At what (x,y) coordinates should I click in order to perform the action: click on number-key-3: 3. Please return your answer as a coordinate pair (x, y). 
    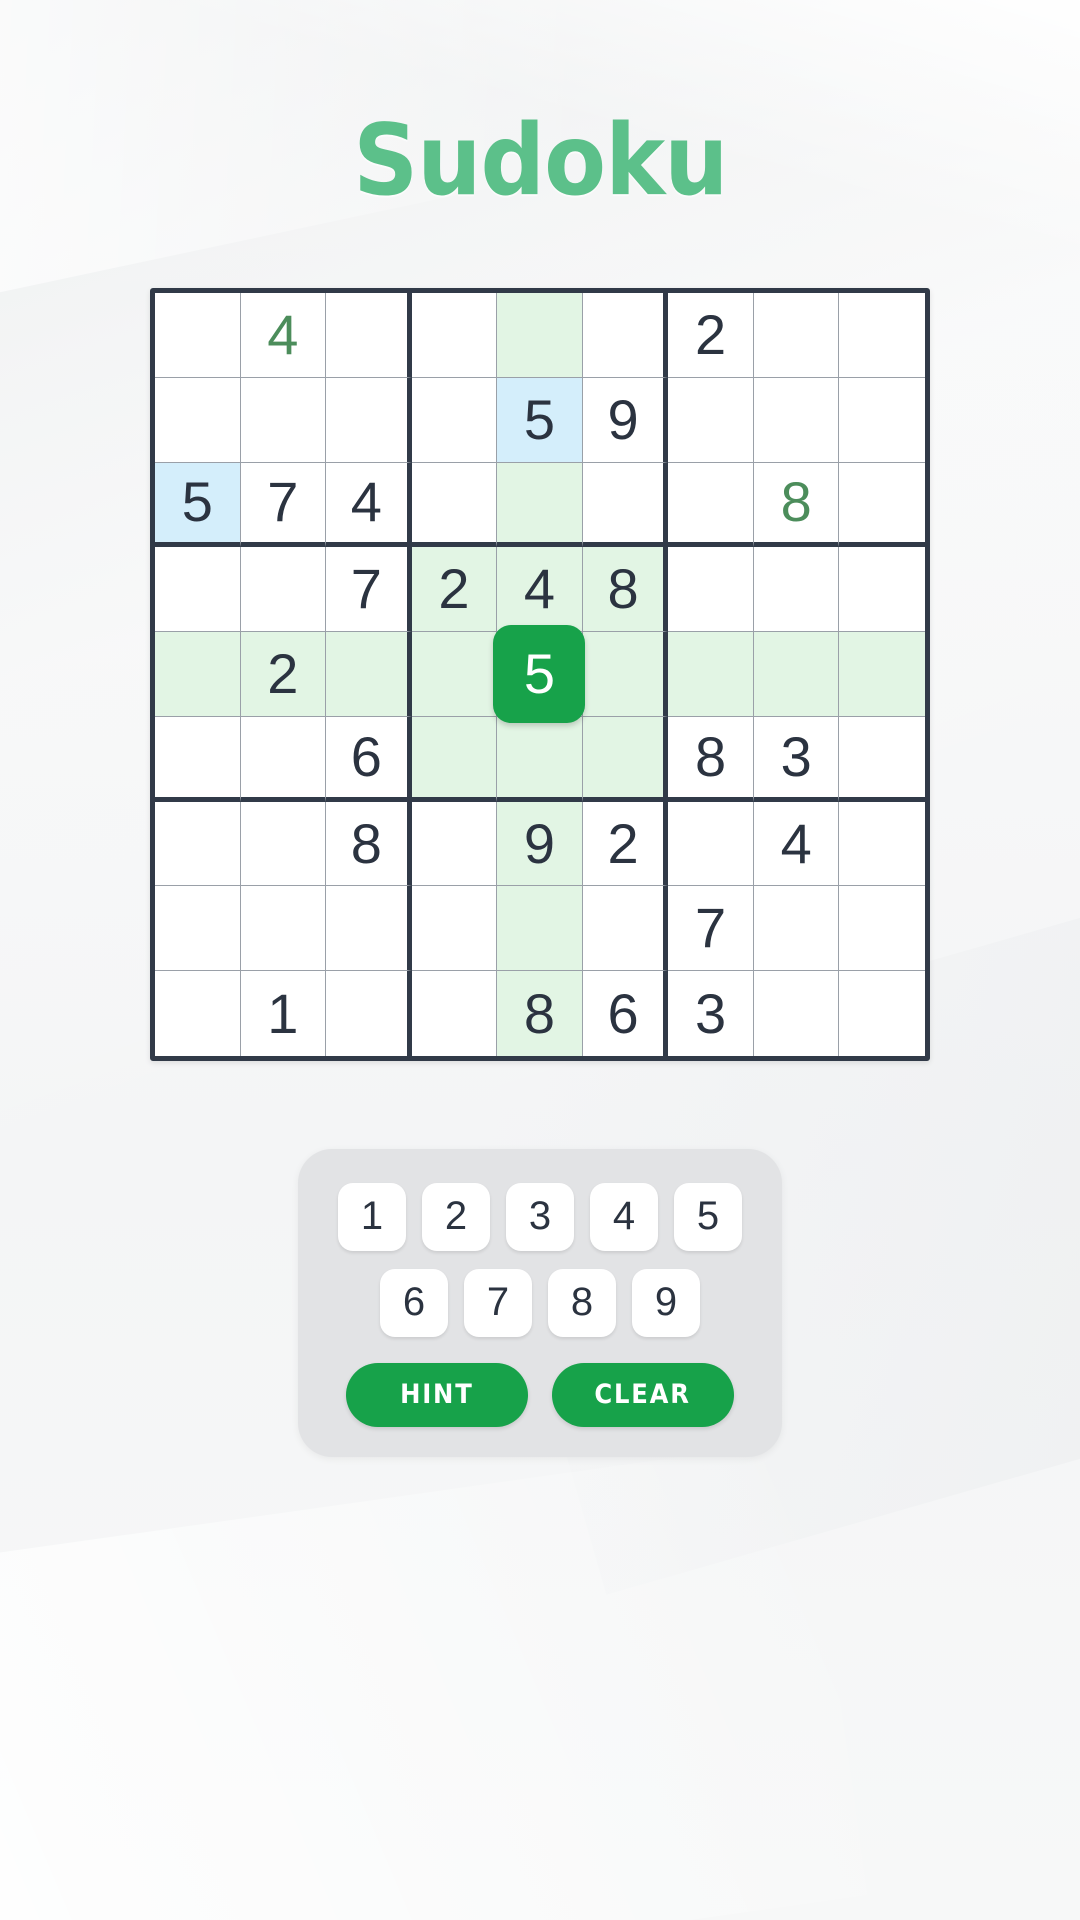
    Looking at the image, I should click on (540, 1216).